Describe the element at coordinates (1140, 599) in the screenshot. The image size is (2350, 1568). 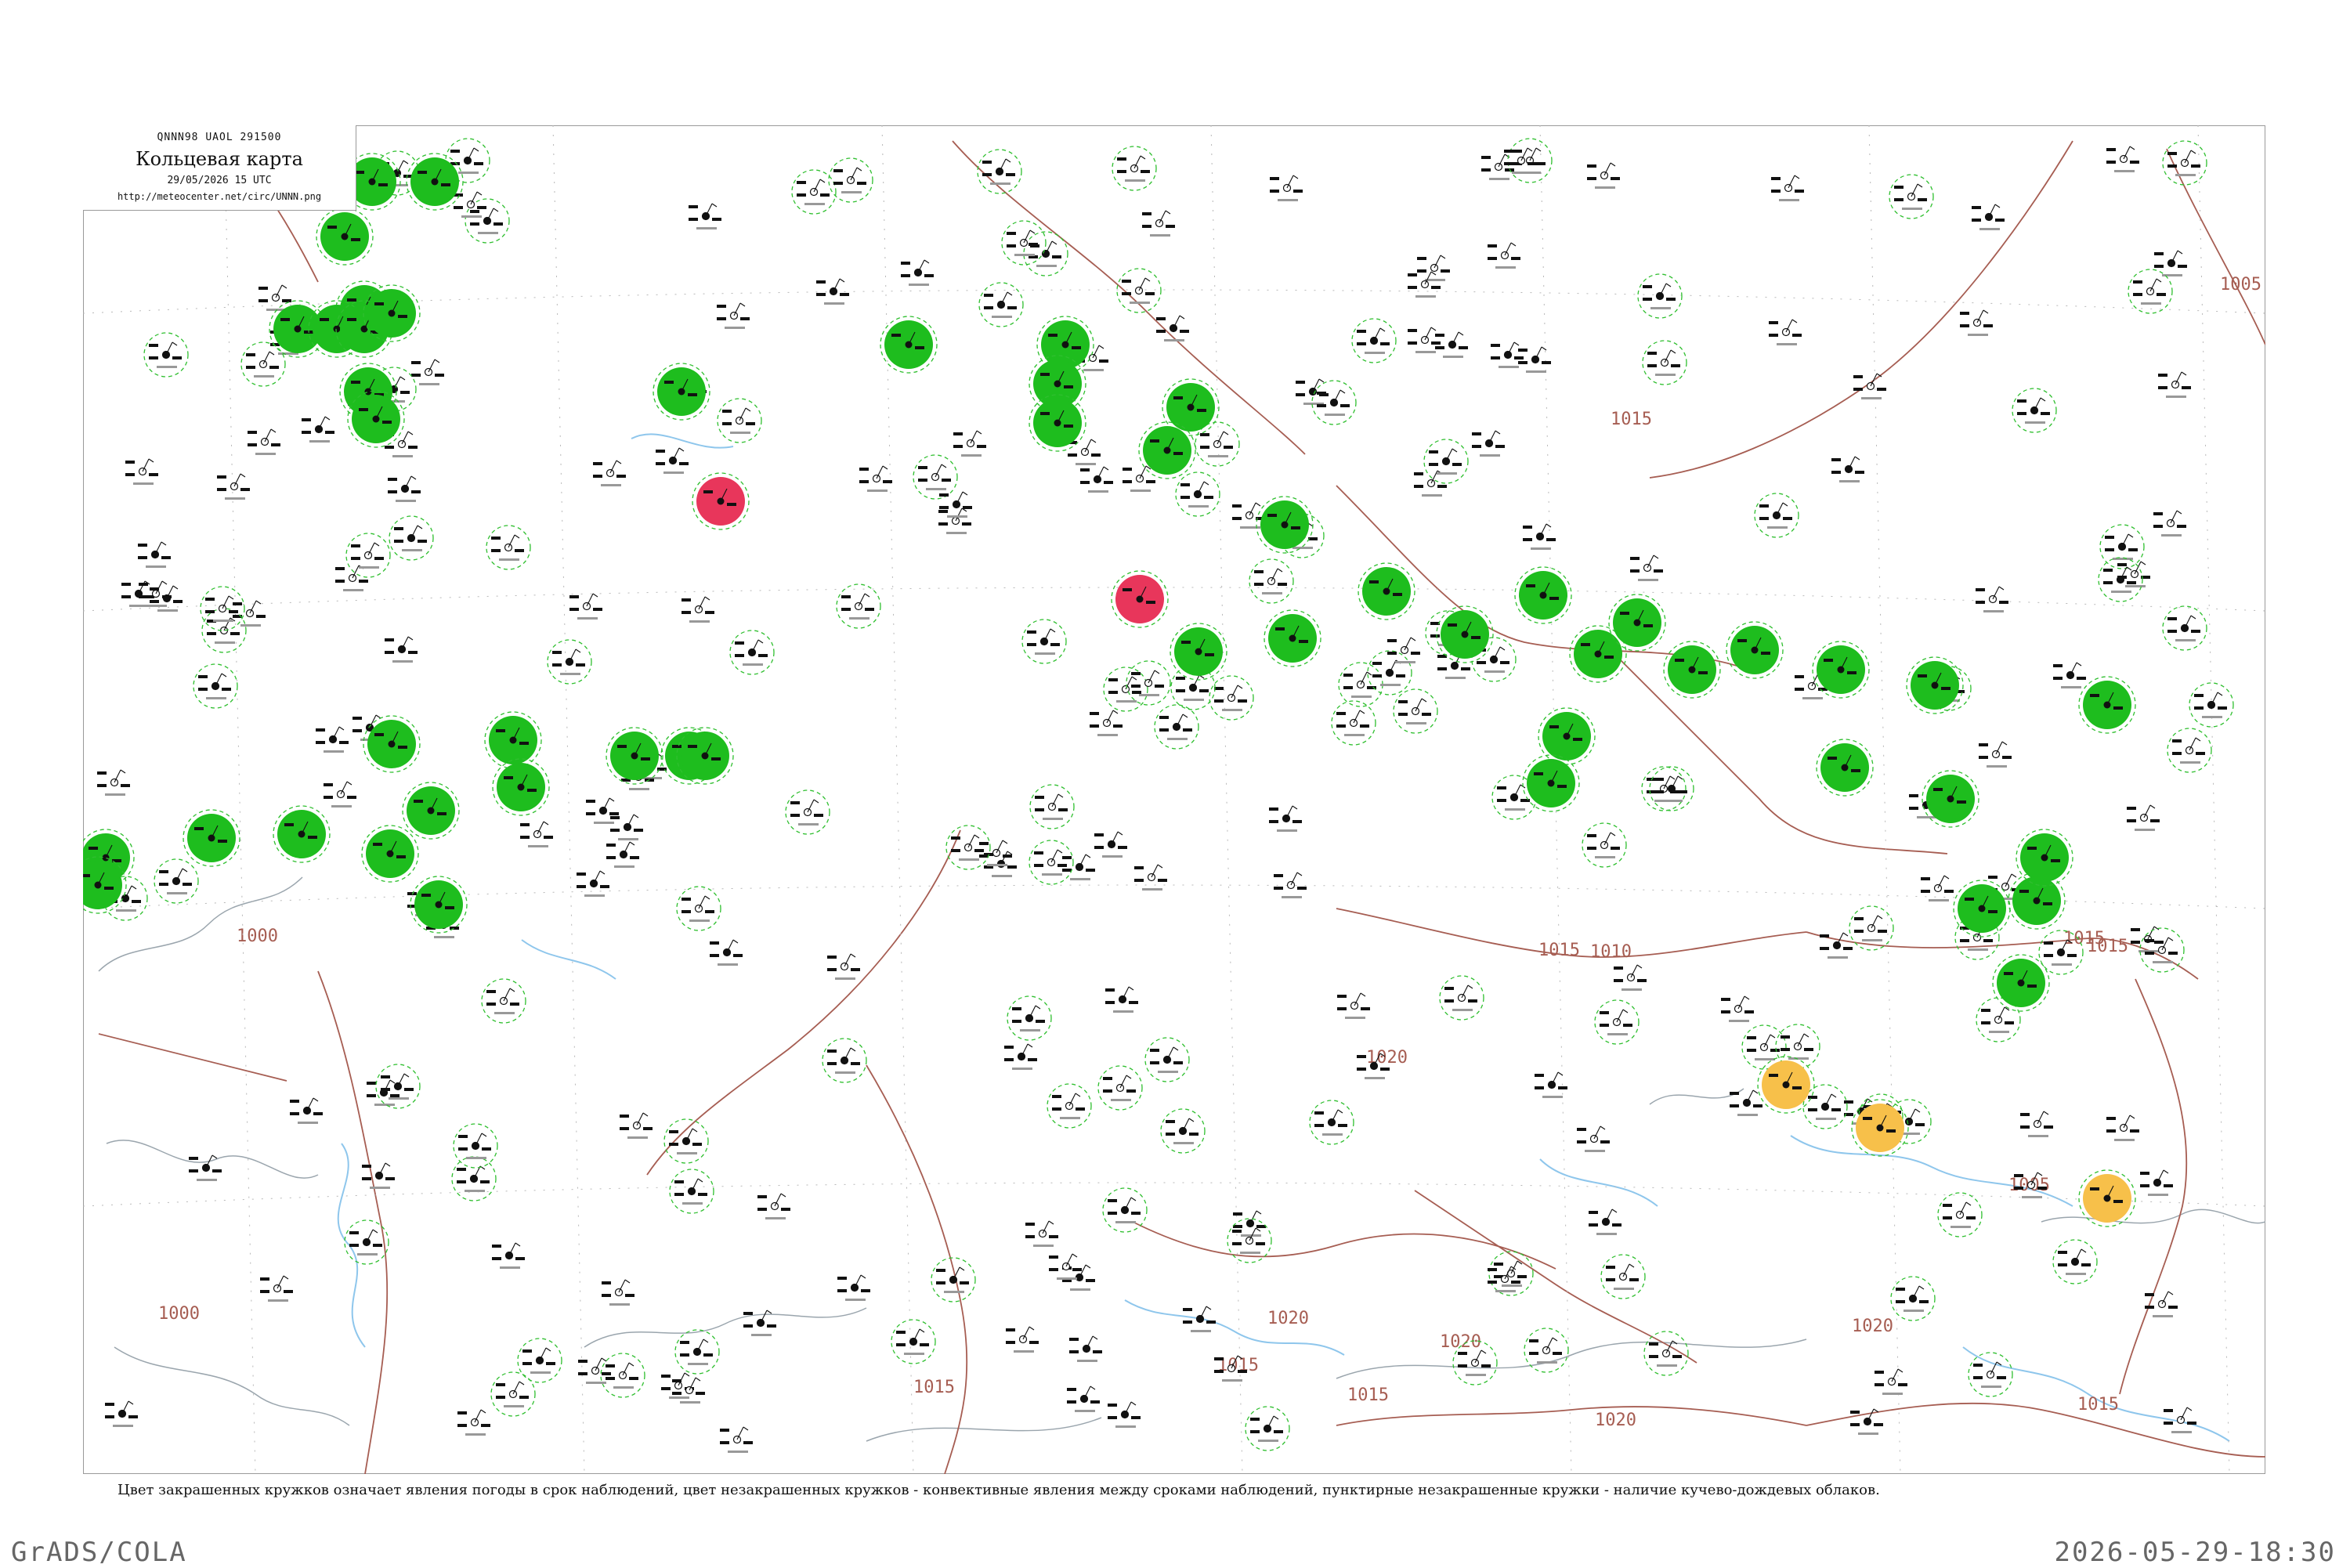
I see `thunder-weather-circle` at that location.